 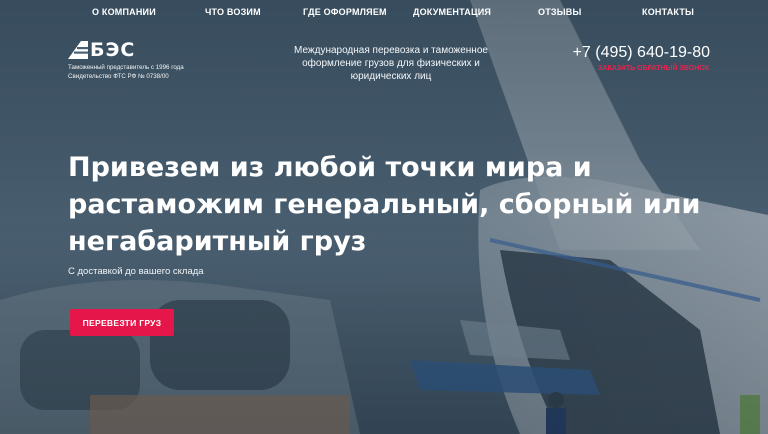 What do you see at coordinates (653, 68) in the screenshot?
I see `callback-link: ЗАКАЗАТЬ ОБРАТНЫЙ ЗВОНОК` at bounding box center [653, 68].